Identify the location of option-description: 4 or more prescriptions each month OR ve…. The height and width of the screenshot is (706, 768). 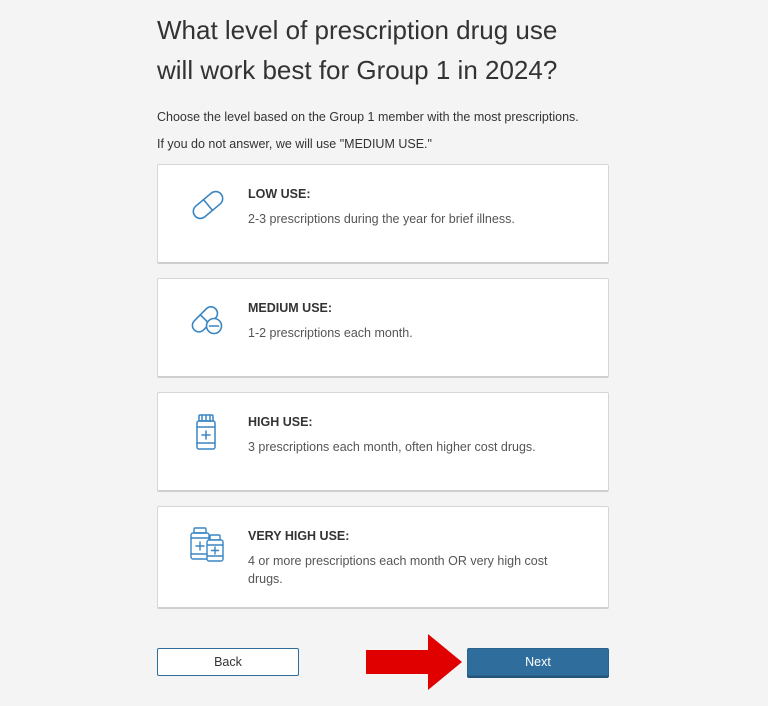
(398, 570).